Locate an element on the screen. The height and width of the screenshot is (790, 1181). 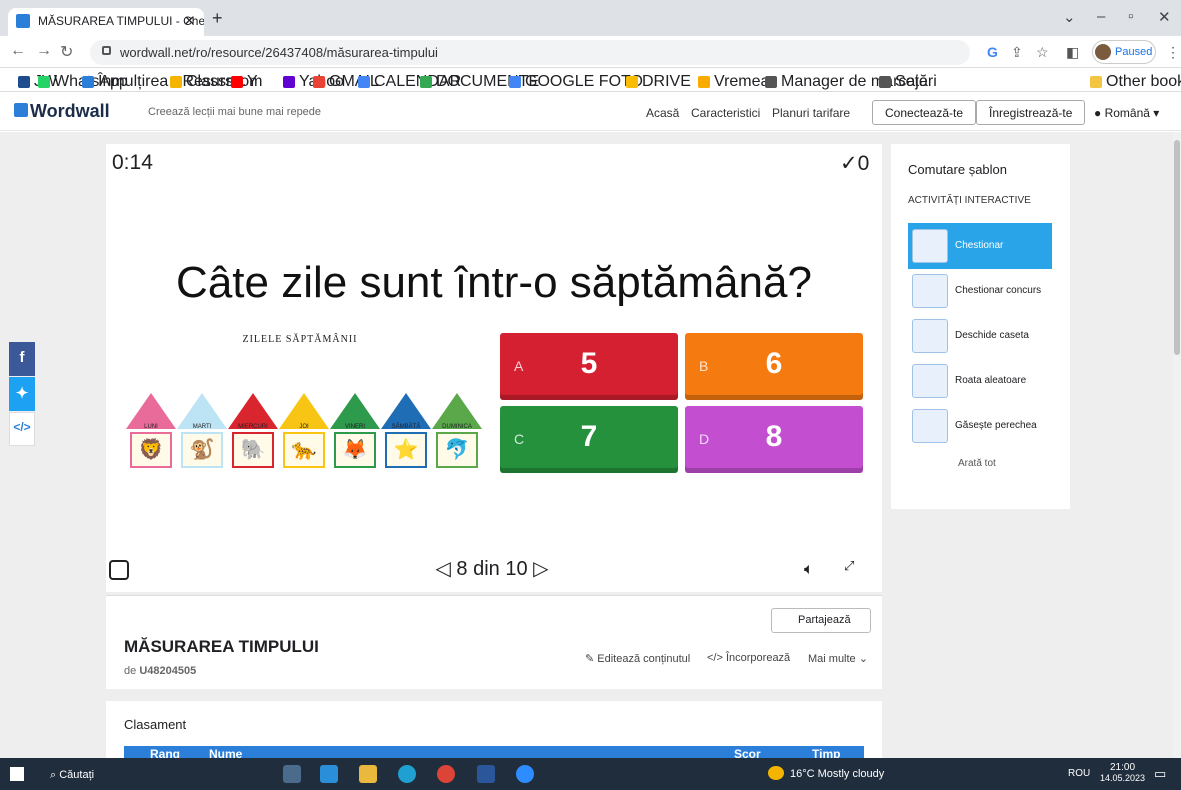
scrollbar-thumb is located at coordinates (1177, 247).